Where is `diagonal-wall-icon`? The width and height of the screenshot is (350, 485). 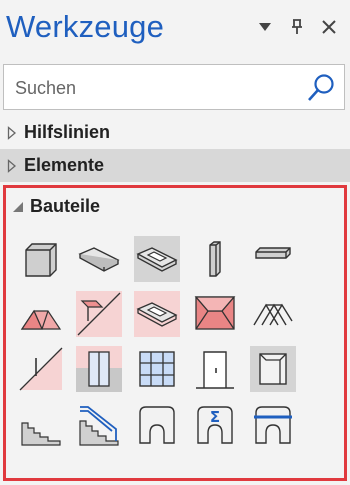 diagonal-wall-icon is located at coordinates (41, 369).